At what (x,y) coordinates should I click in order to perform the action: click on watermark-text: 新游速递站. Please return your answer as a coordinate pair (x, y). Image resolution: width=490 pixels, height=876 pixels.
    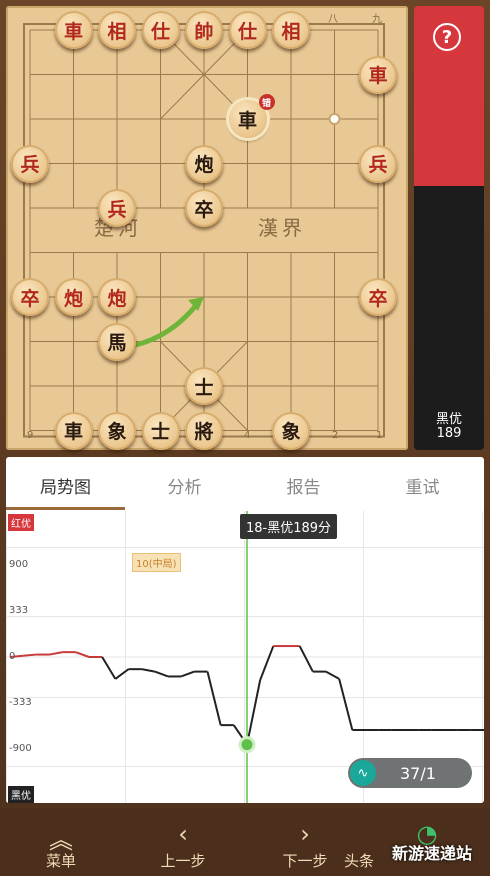
    Looking at the image, I should click on (432, 853).